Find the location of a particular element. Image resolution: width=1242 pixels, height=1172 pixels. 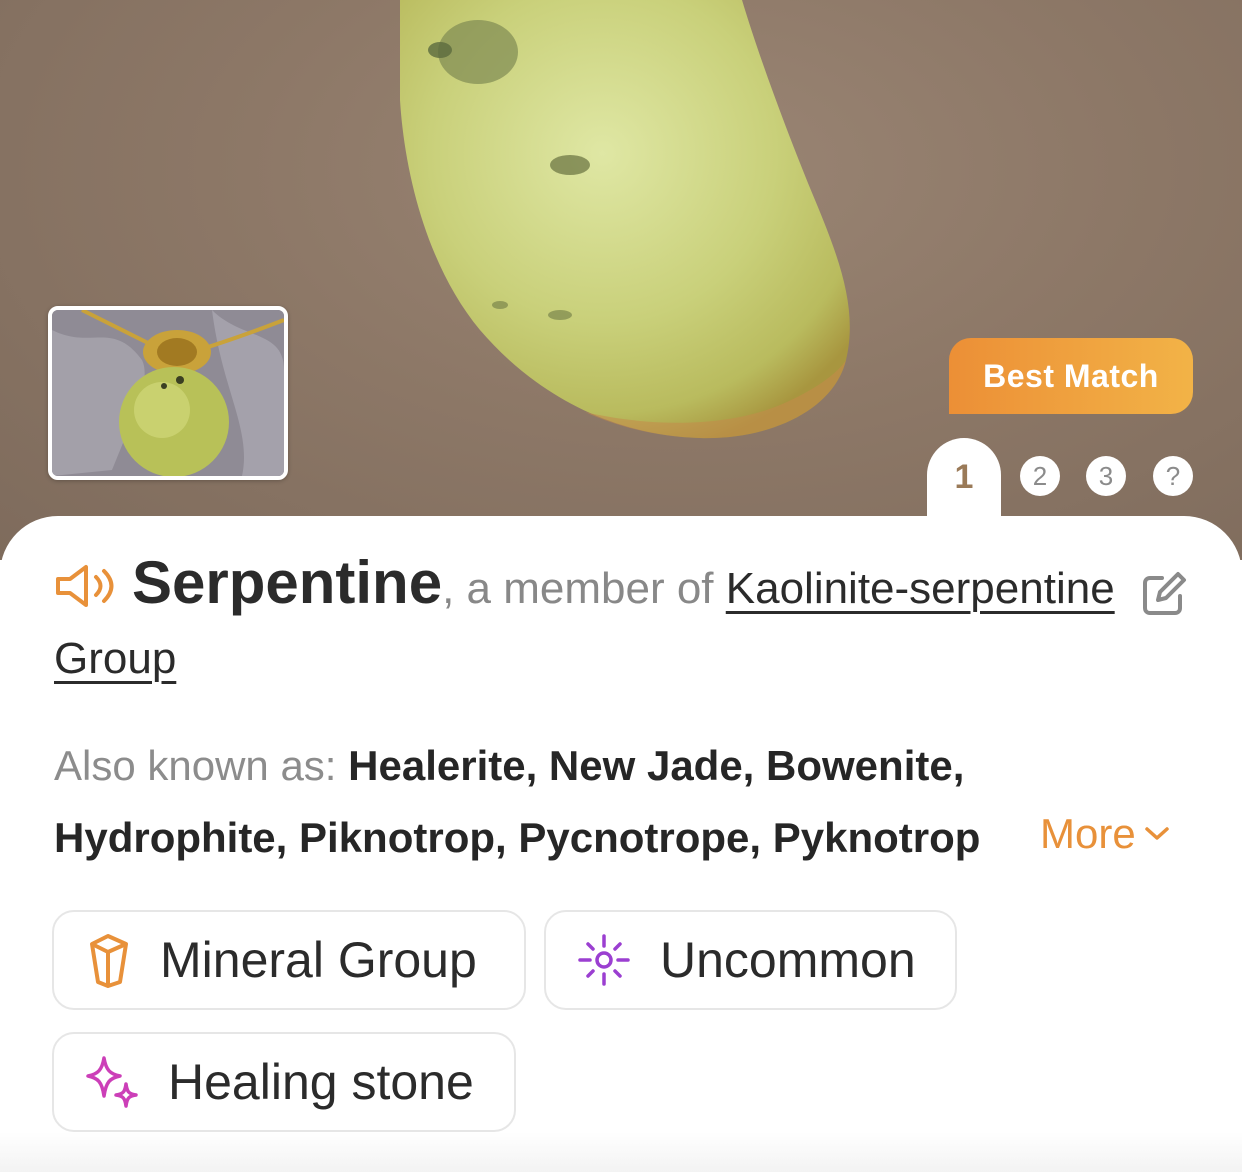

mineral-name: Serpentine is located at coordinates (287, 582).